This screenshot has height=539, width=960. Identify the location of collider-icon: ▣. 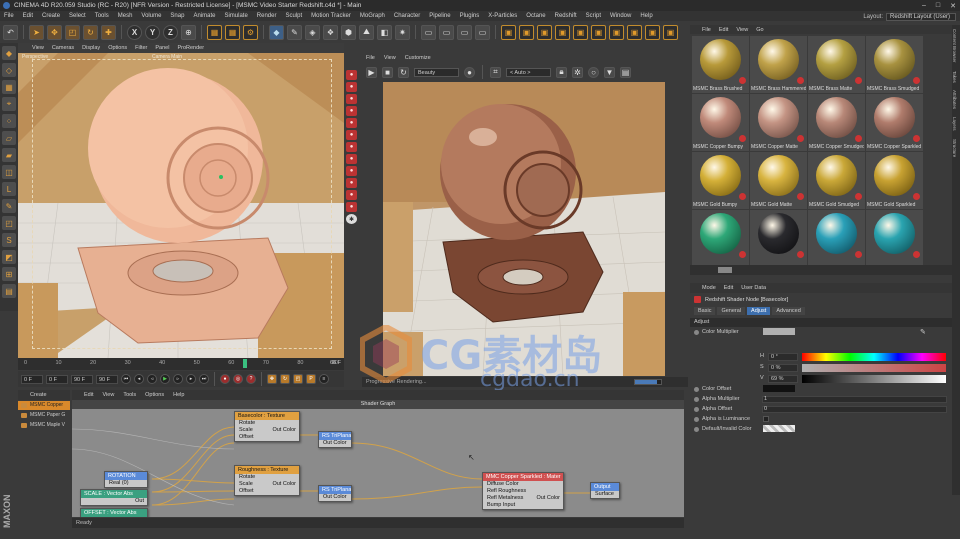
(580, 32).